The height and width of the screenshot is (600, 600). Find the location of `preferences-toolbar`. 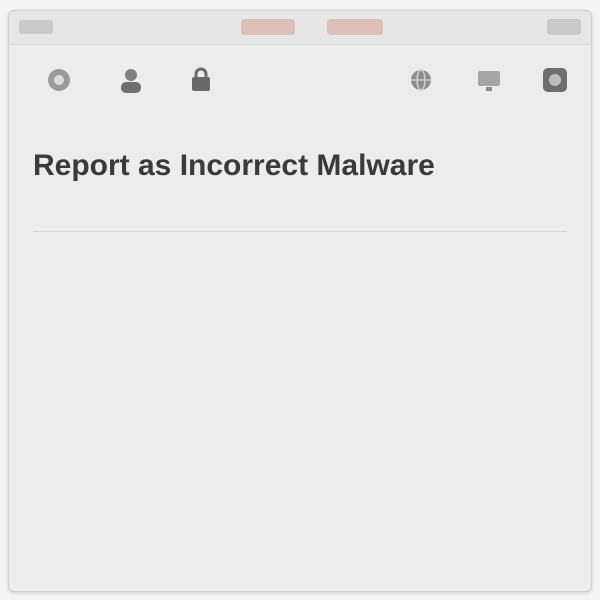

preferences-toolbar is located at coordinates (300, 82).